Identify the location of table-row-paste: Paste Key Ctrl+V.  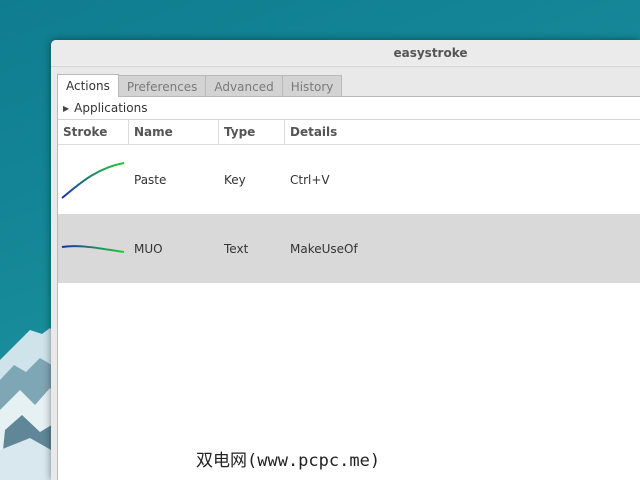
(349, 179).